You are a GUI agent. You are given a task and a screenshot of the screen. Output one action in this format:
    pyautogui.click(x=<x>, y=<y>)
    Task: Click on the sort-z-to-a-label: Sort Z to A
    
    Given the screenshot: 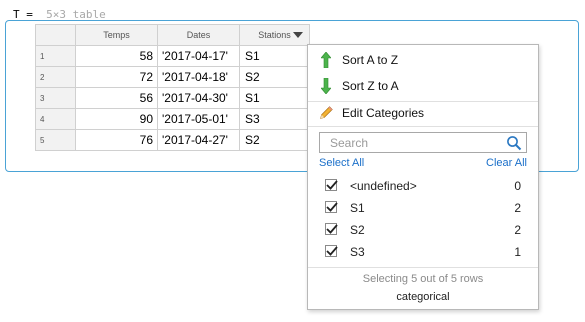 What is the action you would take?
    pyautogui.click(x=370, y=86)
    